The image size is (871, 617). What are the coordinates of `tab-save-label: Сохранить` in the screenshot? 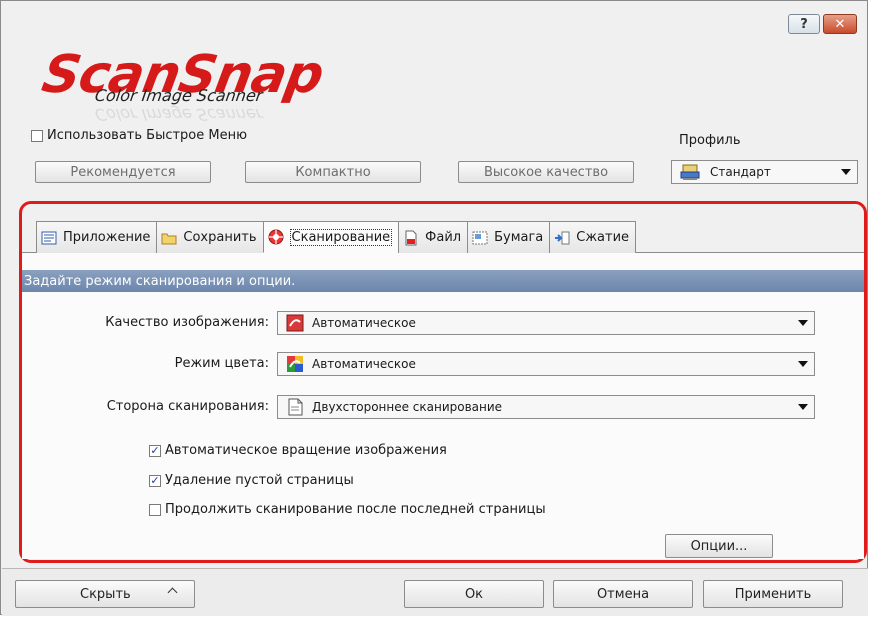 It's located at (220, 237).